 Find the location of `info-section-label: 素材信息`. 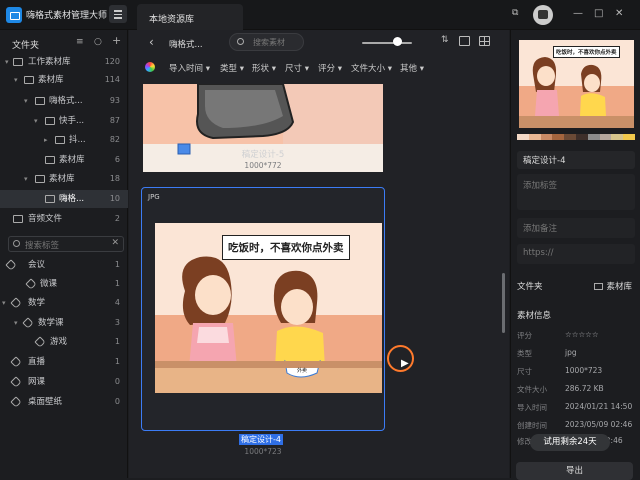

info-section-label: 素材信息 is located at coordinates (534, 316).